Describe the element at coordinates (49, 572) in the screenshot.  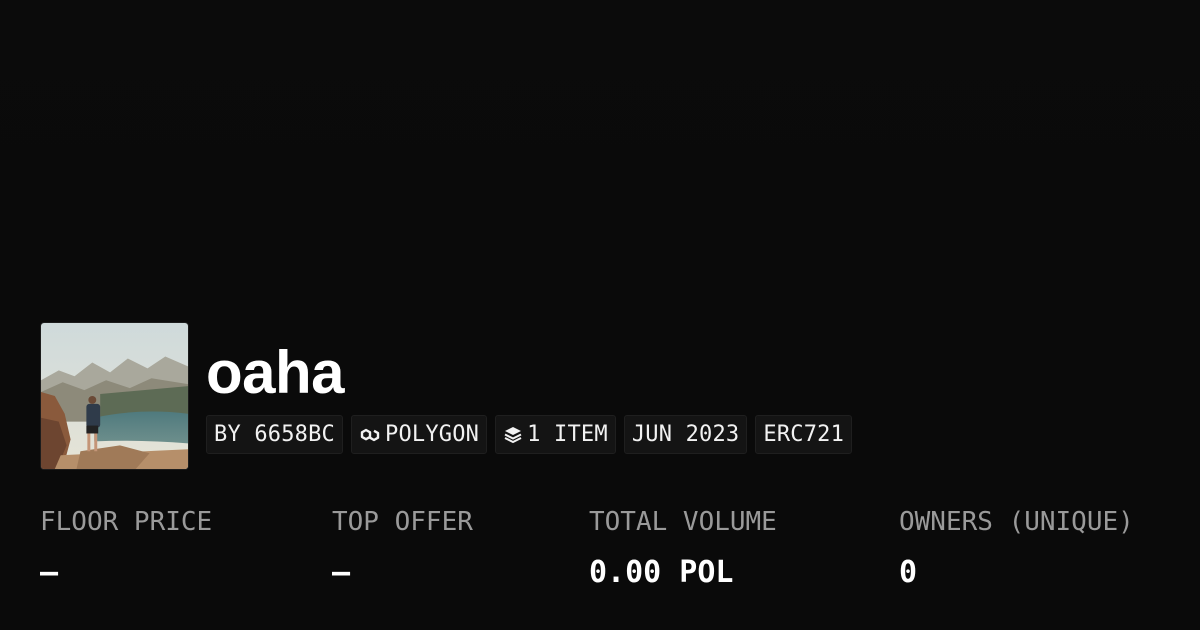
I see `floor-price-value: –` at that location.